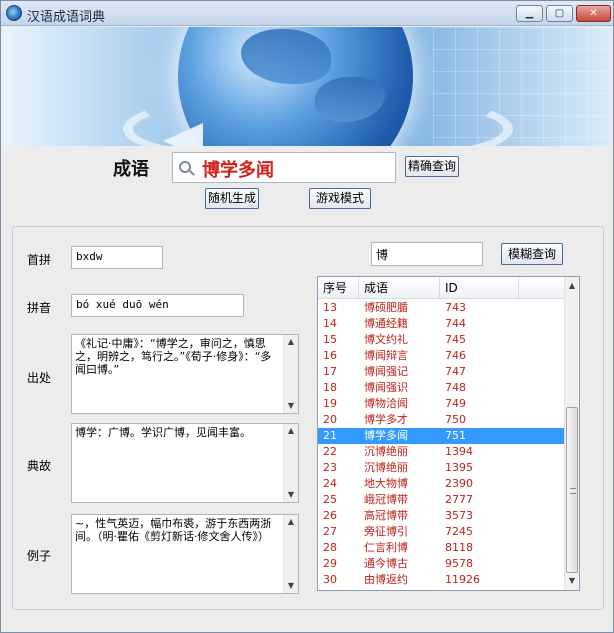  What do you see at coordinates (559, 13) in the screenshot?
I see `maximize-button: ▢` at bounding box center [559, 13].